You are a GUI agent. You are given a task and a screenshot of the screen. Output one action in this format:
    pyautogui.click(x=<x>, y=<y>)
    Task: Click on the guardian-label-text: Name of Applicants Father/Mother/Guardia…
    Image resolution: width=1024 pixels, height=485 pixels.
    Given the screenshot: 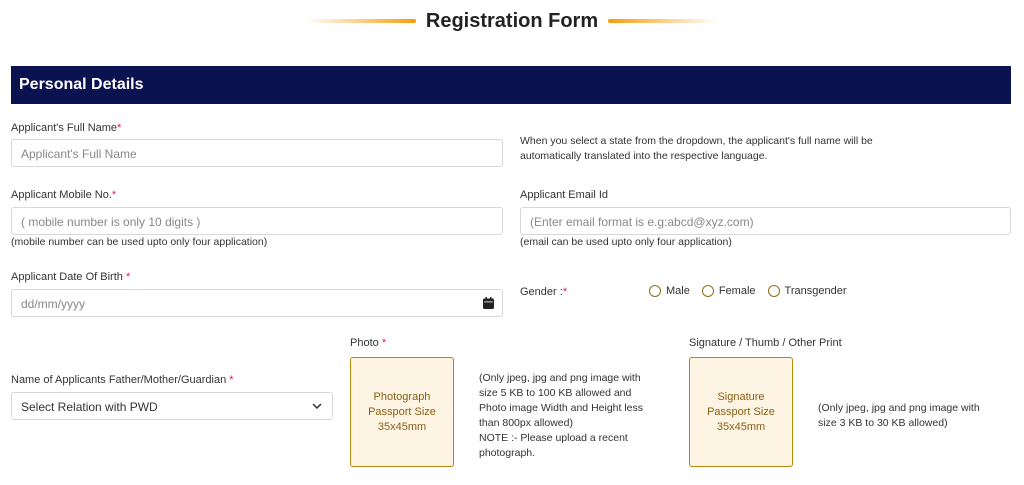 What is the action you would take?
    pyautogui.click(x=120, y=380)
    